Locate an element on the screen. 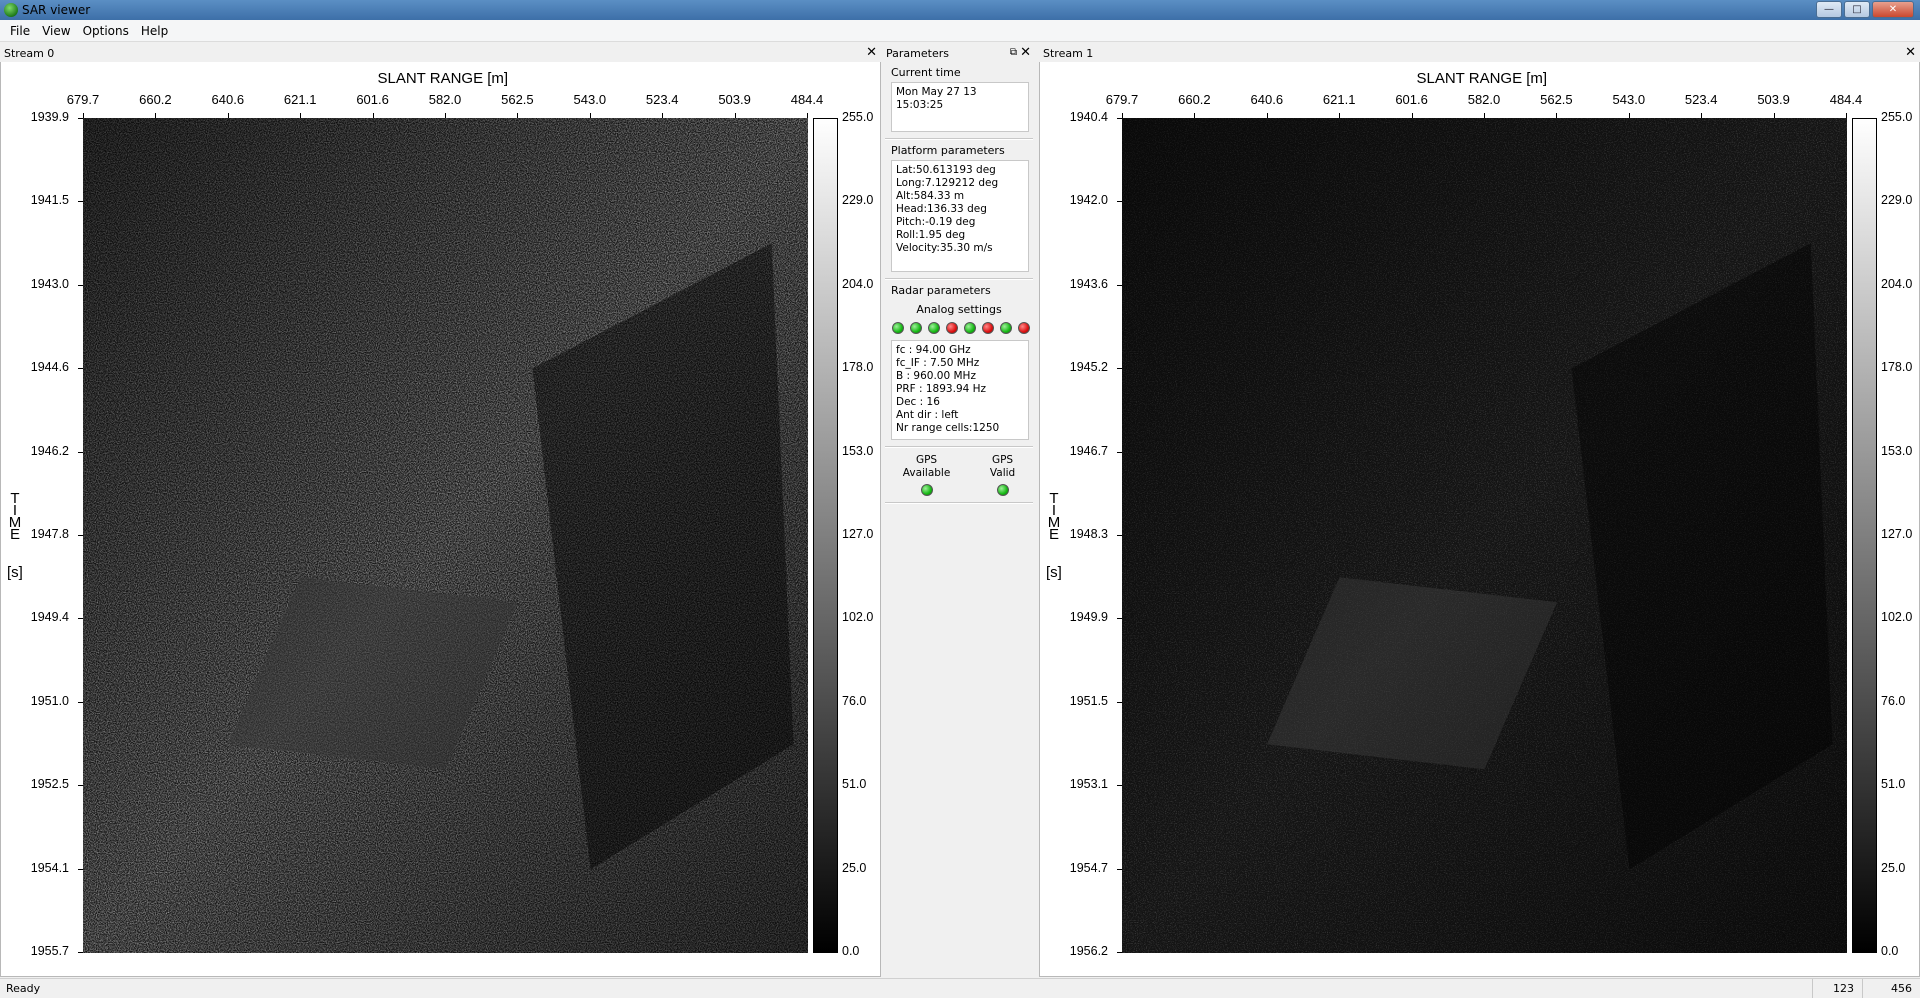 This screenshot has width=1920, height=998. stream1-colorbar-tick: 25.0 is located at coordinates (1893, 867).